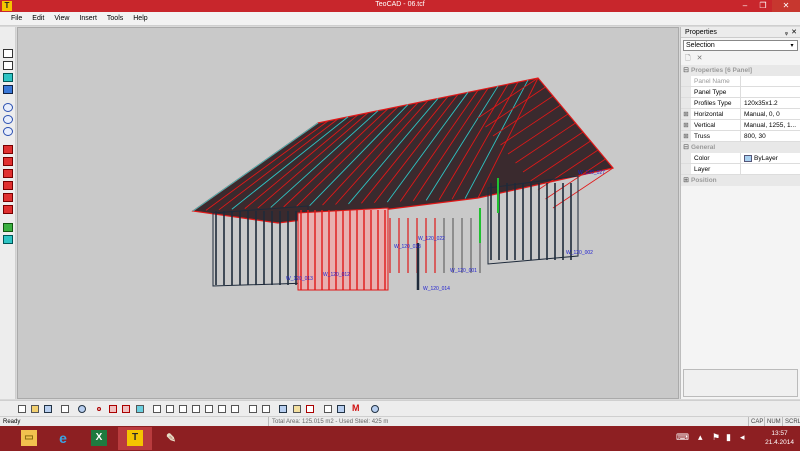  What do you see at coordinates (400, 408) in the screenshot?
I see `bottom-toolbar: M` at bounding box center [400, 408].